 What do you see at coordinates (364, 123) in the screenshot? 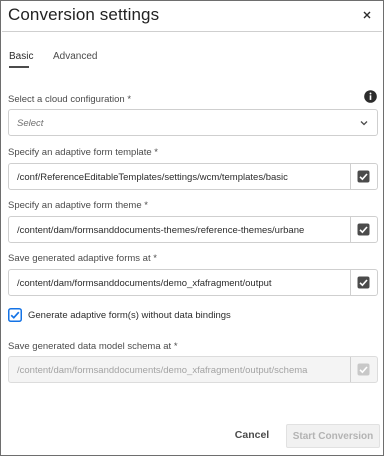
I see `chevron-down-icon` at bounding box center [364, 123].